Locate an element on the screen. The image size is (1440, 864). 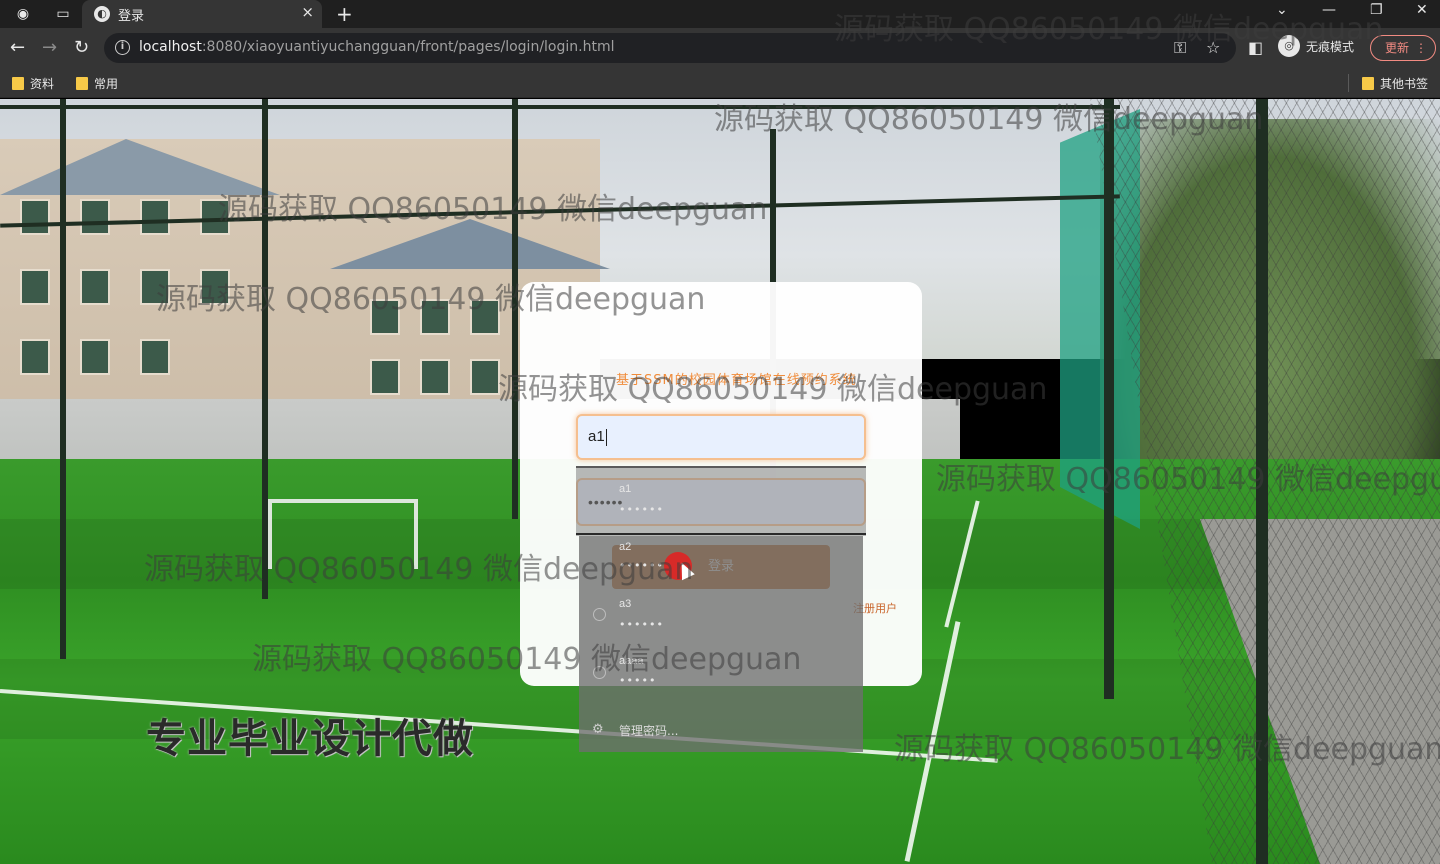
bookmark-divider is located at coordinates (1348, 83).